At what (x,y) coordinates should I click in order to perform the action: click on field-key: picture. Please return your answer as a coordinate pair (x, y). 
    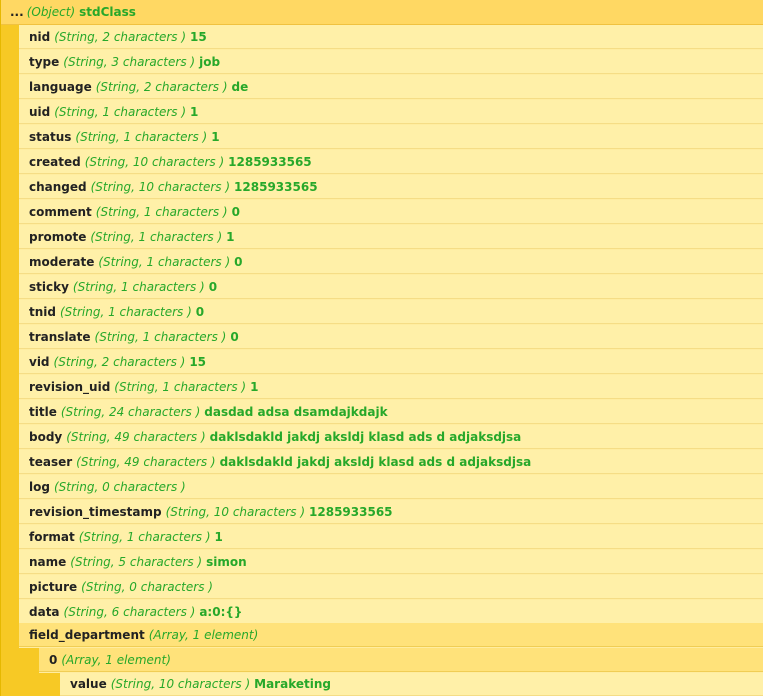
    Looking at the image, I should click on (53, 586).